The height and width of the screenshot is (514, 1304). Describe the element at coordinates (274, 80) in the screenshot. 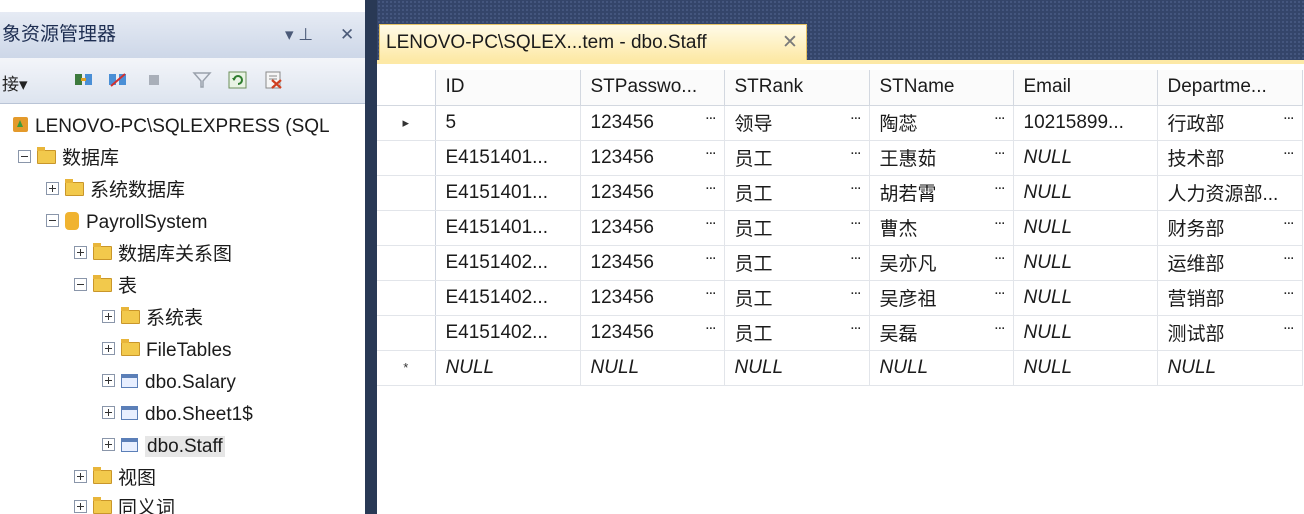

I see `activity-monitor-icon` at that location.